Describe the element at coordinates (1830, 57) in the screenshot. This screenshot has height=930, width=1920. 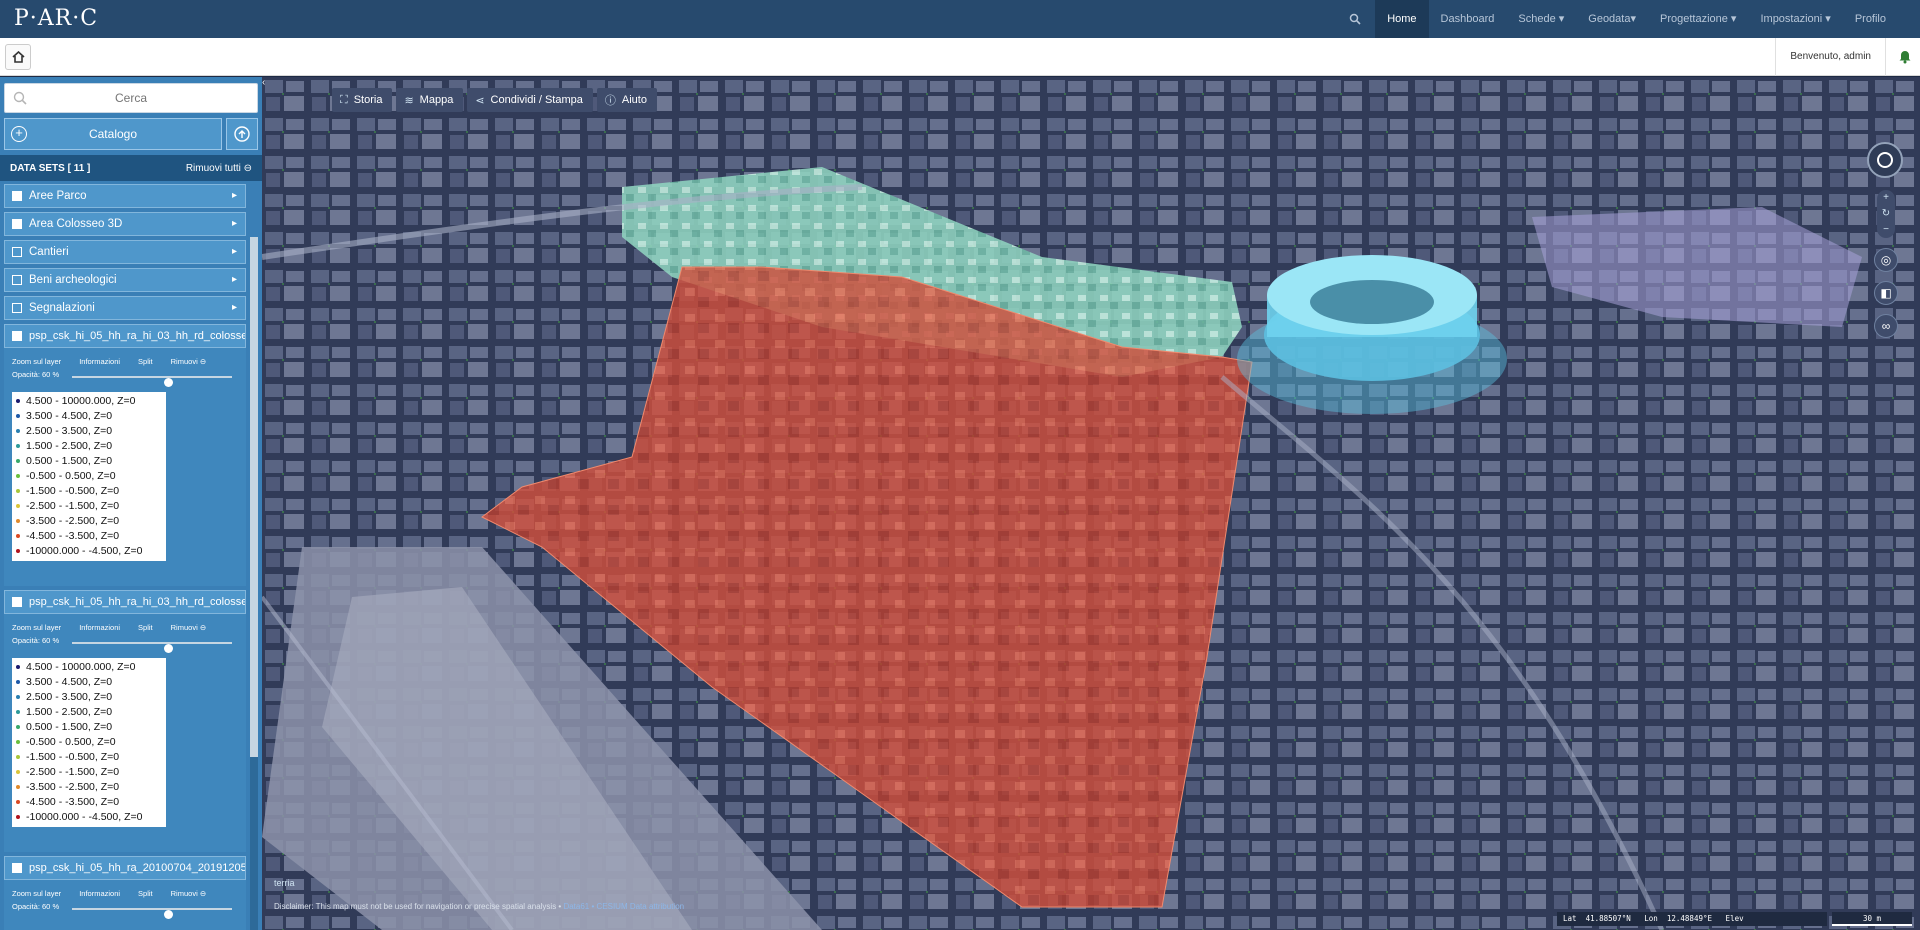
I see `welcome-user: Benvenuto, admin` at that location.